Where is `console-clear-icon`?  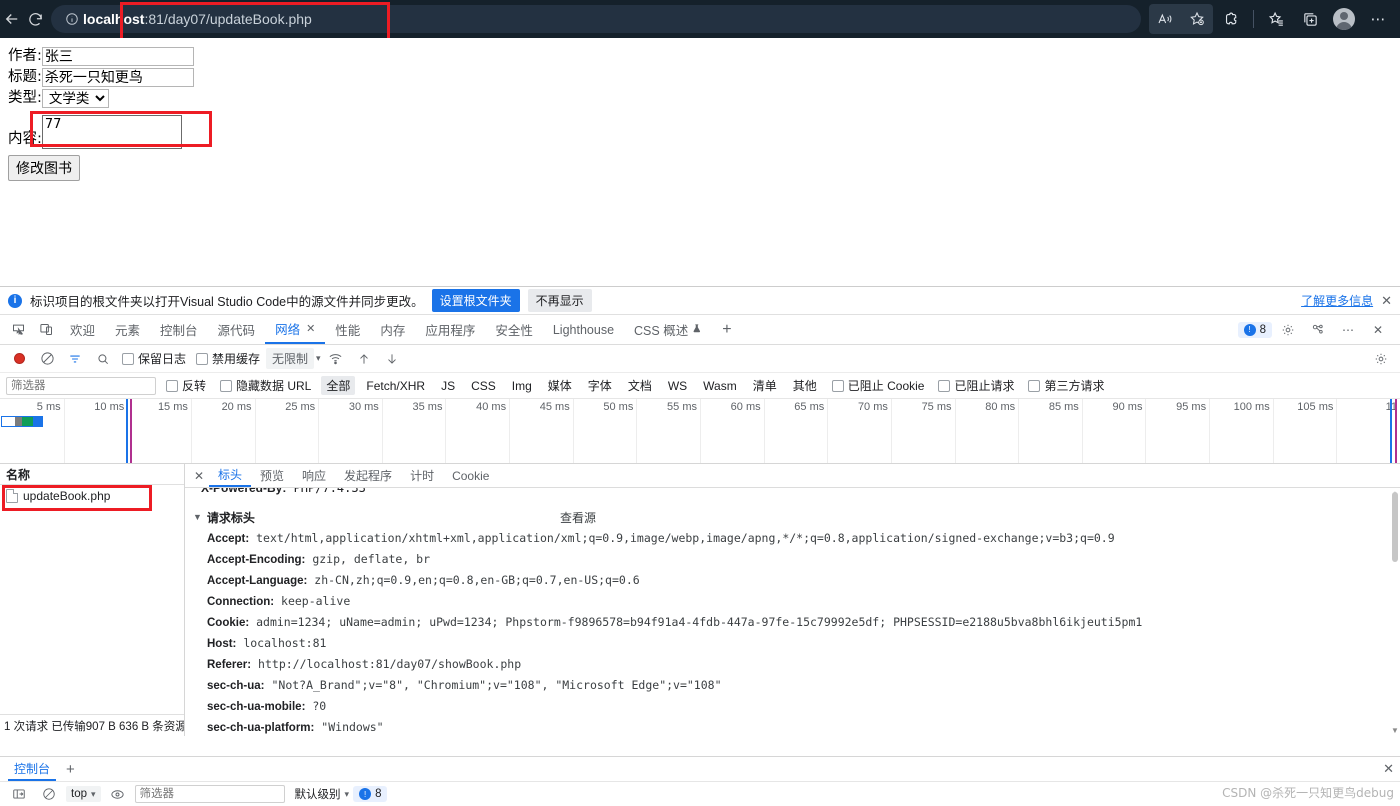 console-clear-icon is located at coordinates (49, 794).